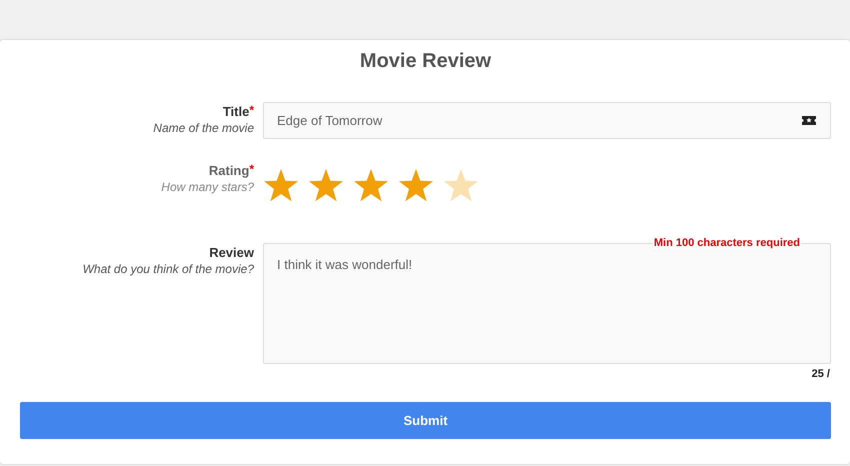  I want to click on field-label: Review, so click(231, 253).